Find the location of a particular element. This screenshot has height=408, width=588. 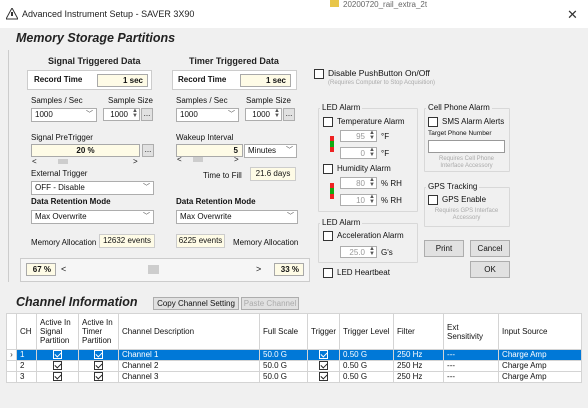

cell-description: Channel 1 is located at coordinates (189, 355).